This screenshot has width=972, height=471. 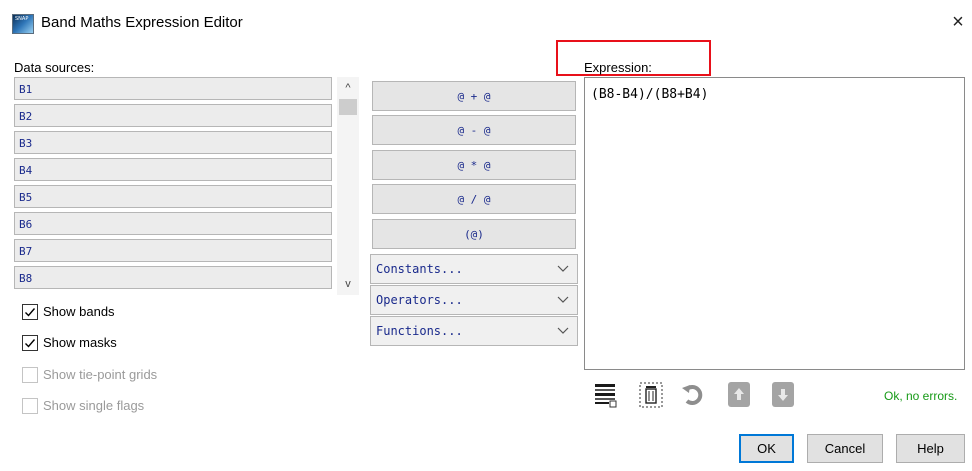 What do you see at coordinates (173, 88) in the screenshot?
I see `list-item: B1` at bounding box center [173, 88].